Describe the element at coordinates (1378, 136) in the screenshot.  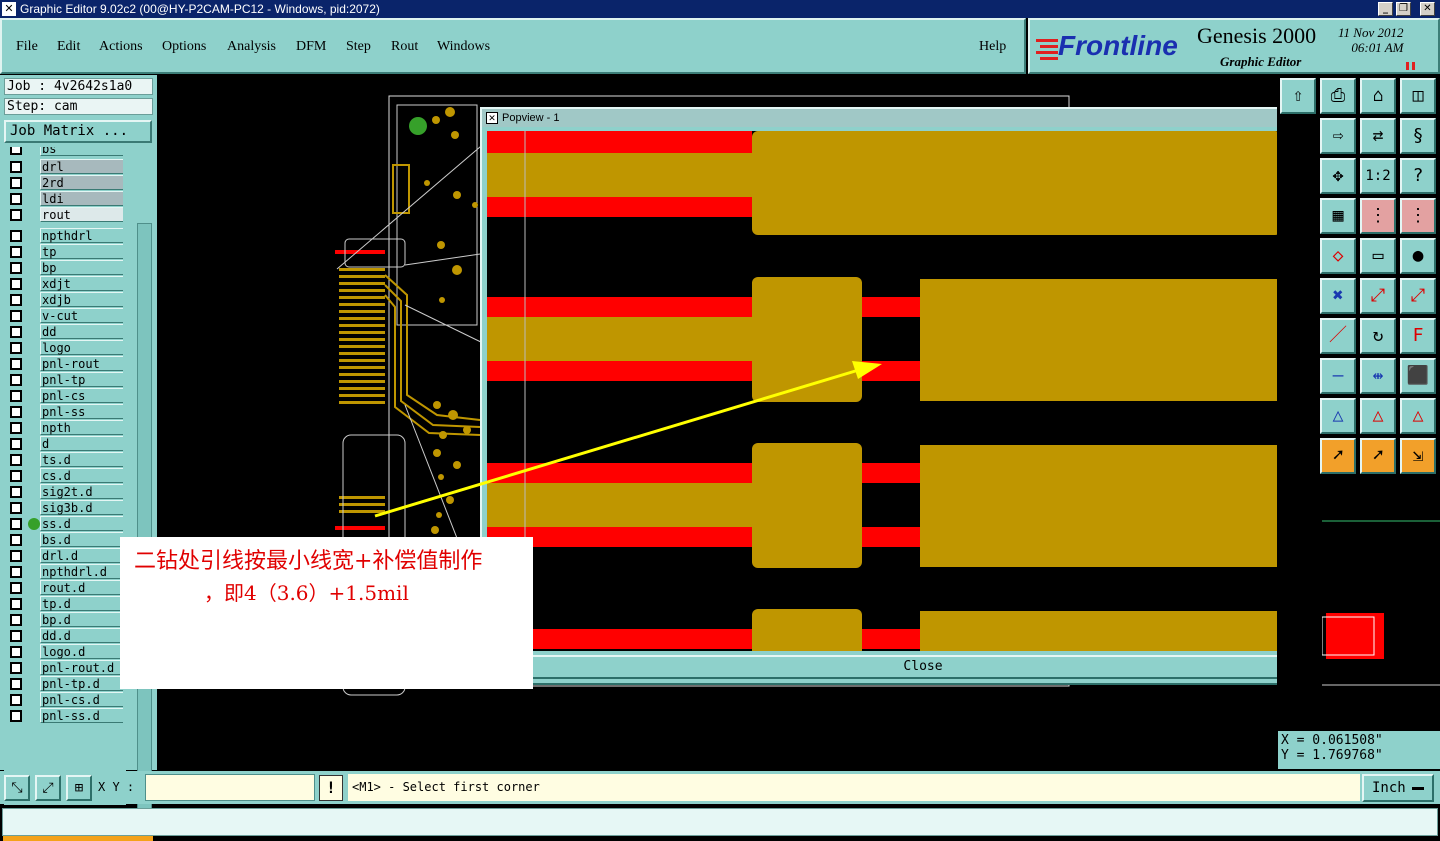
I see `swap-view-icon: ⇄` at that location.